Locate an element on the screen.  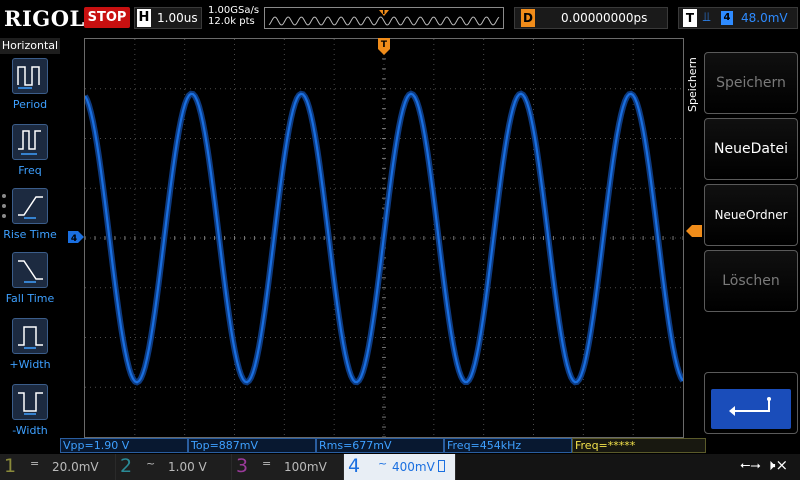
measure-neg-width-item: -Width is located at coordinates (30, 415).